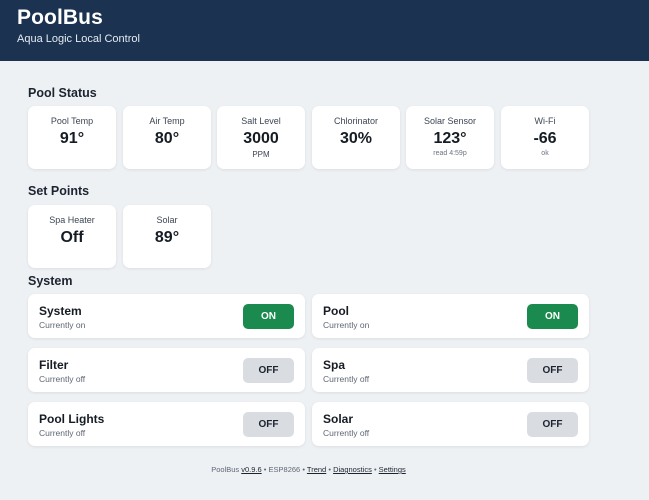  What do you see at coordinates (552, 424) in the screenshot?
I see `solar-toggle-button: OFF` at bounding box center [552, 424].